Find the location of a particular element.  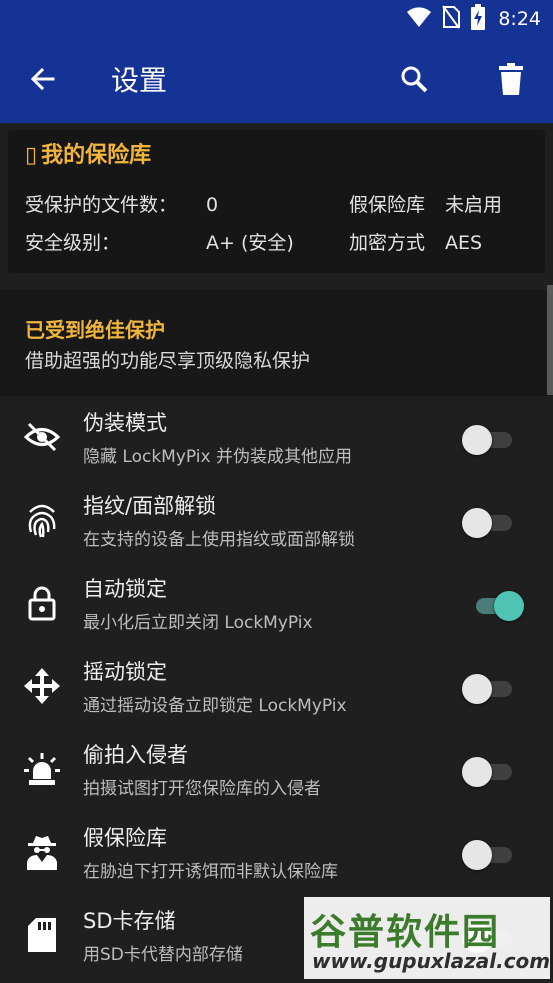

encryption-label: 加密方式 is located at coordinates (387, 243).